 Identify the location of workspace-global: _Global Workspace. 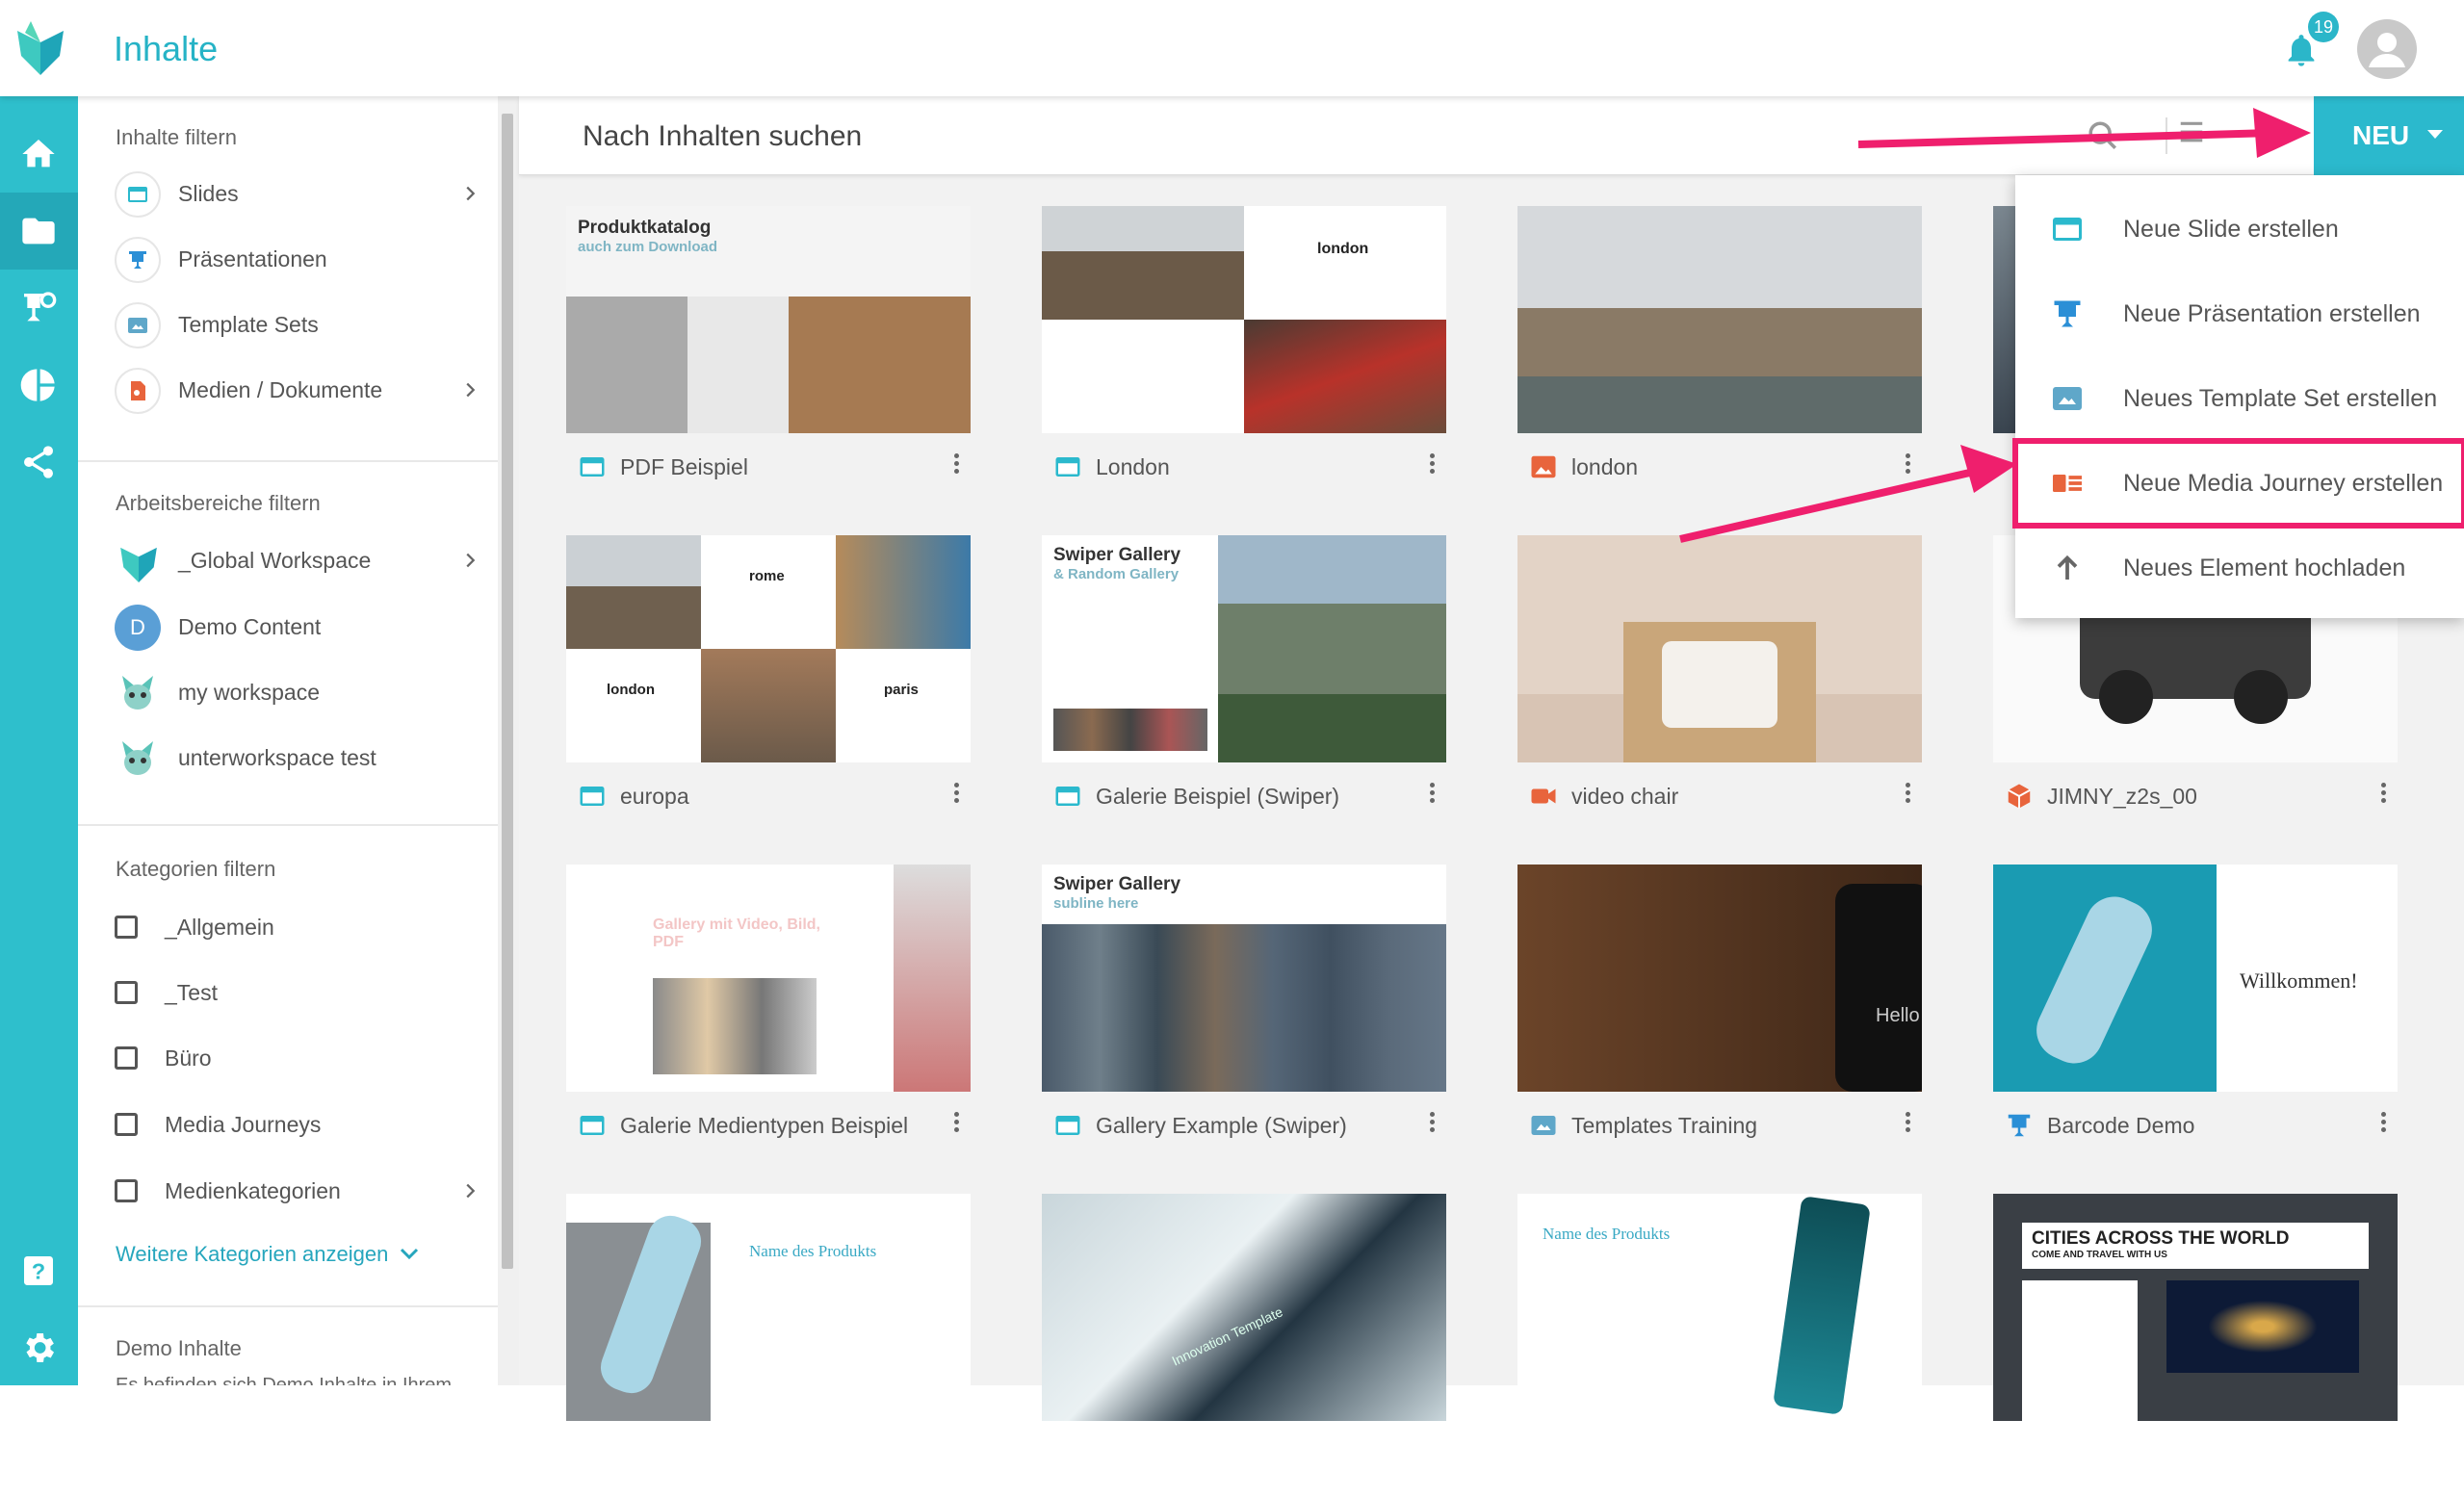
(297, 561).